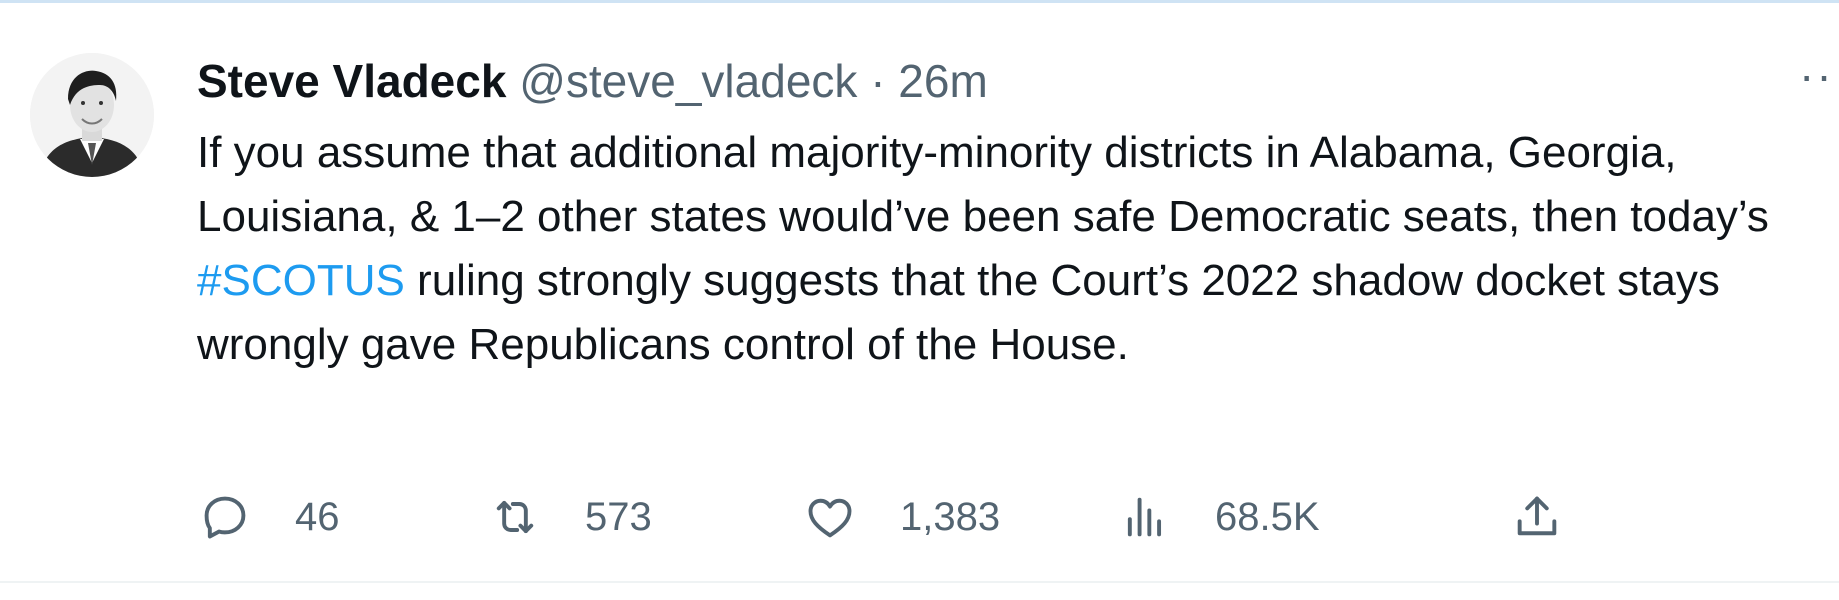 Image resolution: width=1839 pixels, height=600 pixels. I want to click on heart-icon, so click(830, 517).